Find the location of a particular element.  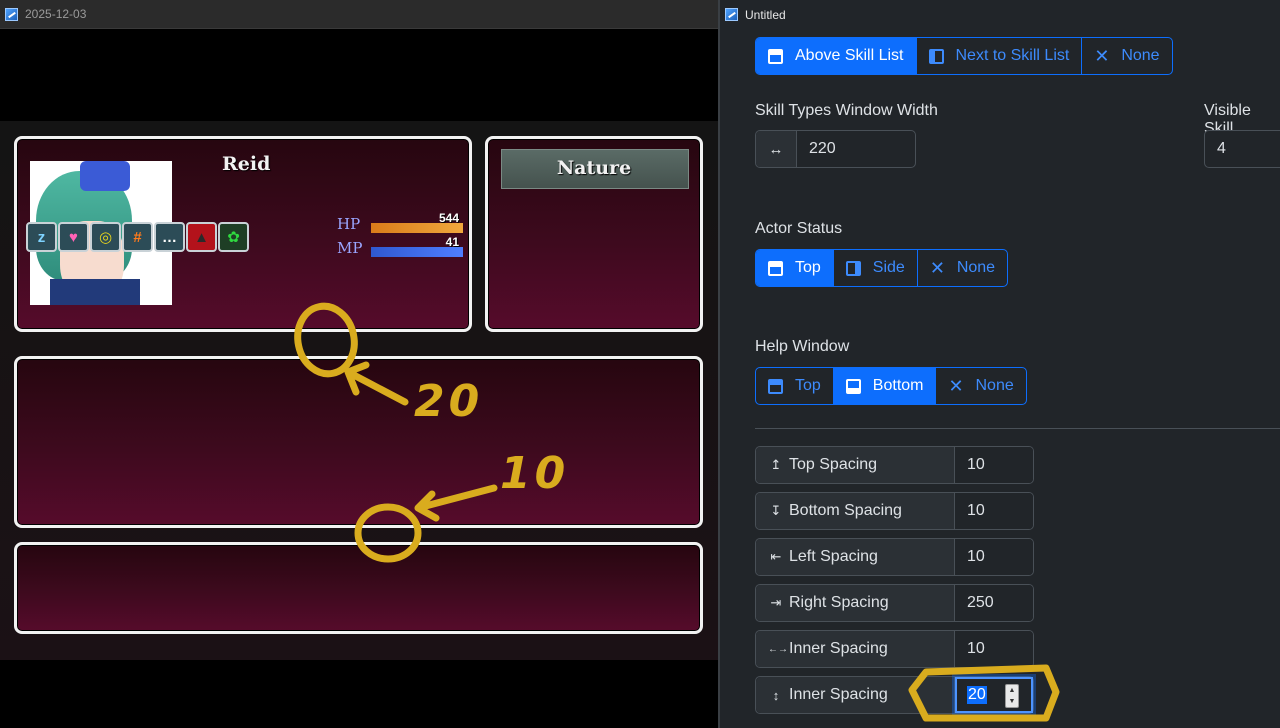

skill-types-width-input-group: ↔ 220 is located at coordinates (835, 149).